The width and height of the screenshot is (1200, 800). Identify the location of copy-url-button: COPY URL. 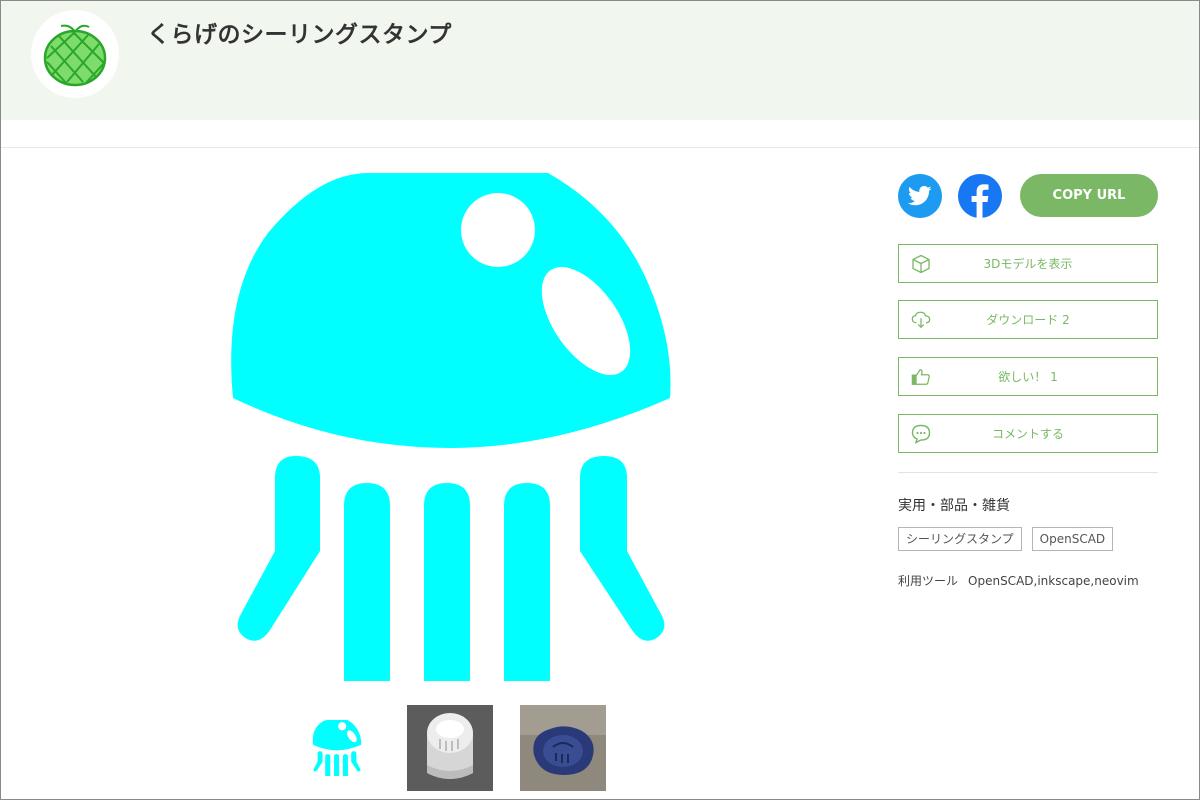
(1089, 195).